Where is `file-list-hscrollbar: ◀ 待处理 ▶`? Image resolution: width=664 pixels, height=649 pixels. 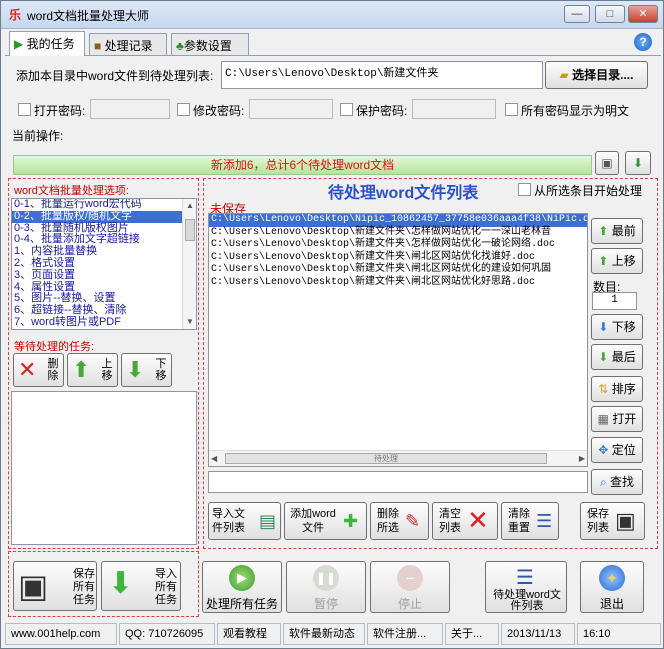 file-list-hscrollbar: ◀ 待处理 ▶ is located at coordinates (398, 458).